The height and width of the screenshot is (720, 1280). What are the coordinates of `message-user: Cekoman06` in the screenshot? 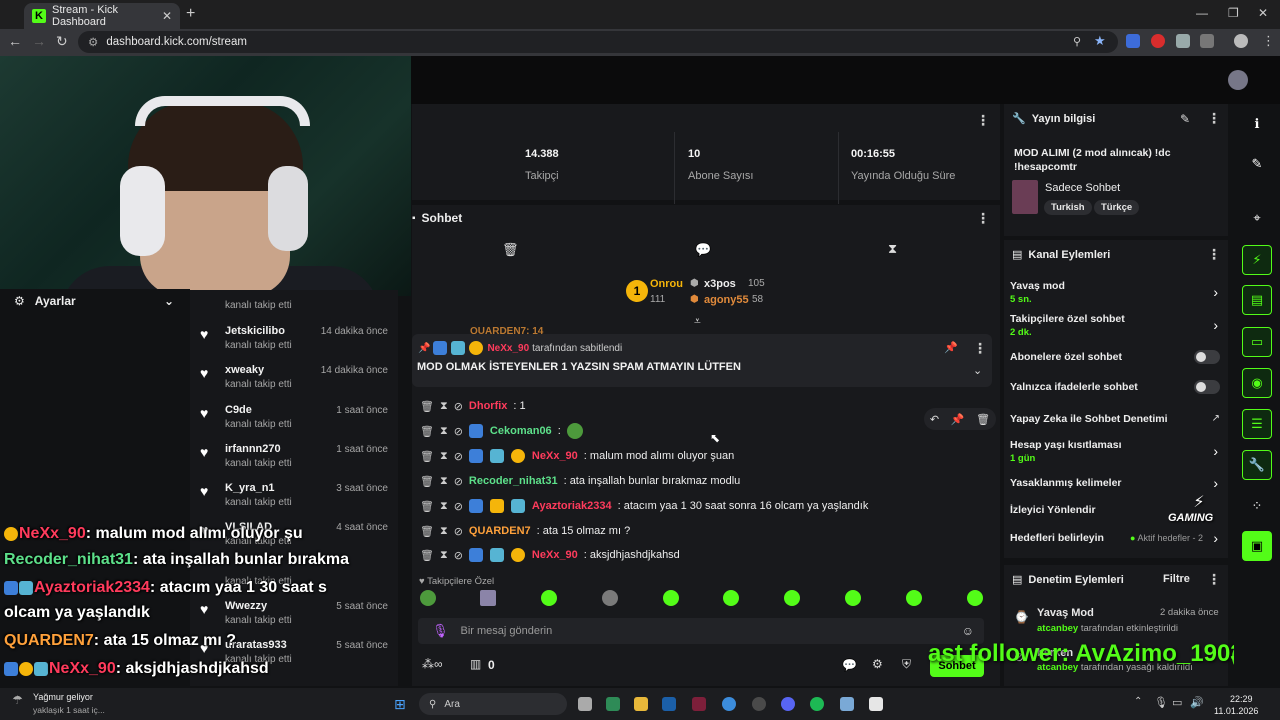 It's located at (521, 431).